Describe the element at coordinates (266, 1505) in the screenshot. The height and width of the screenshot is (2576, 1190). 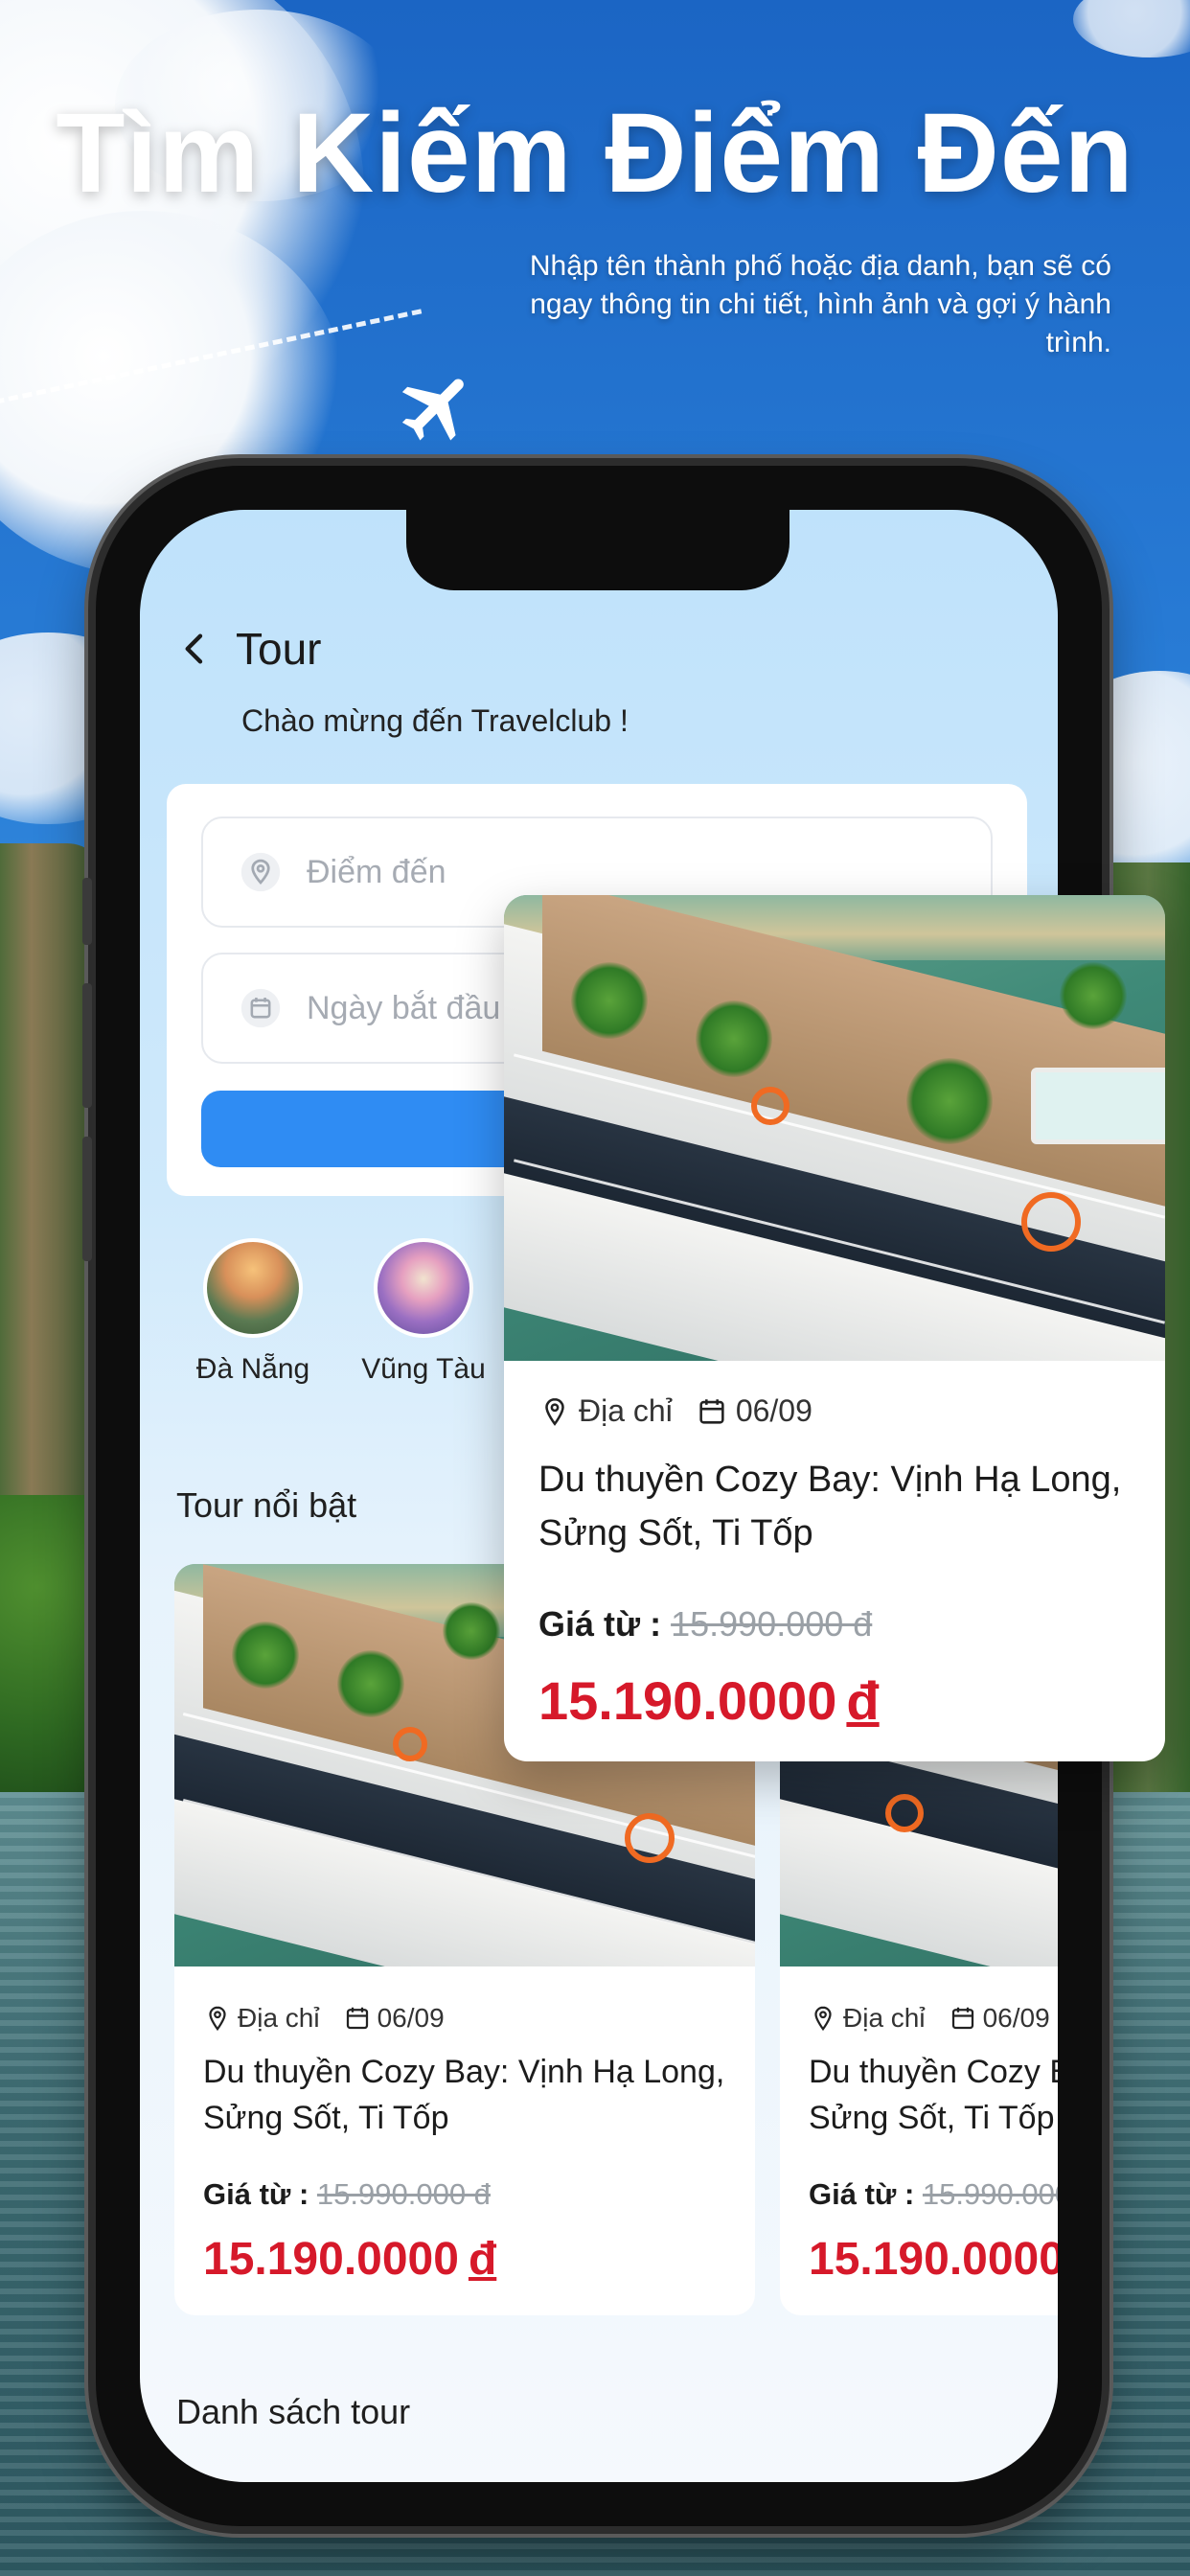
I see `featured-tours-title: Tour nổi bật` at that location.